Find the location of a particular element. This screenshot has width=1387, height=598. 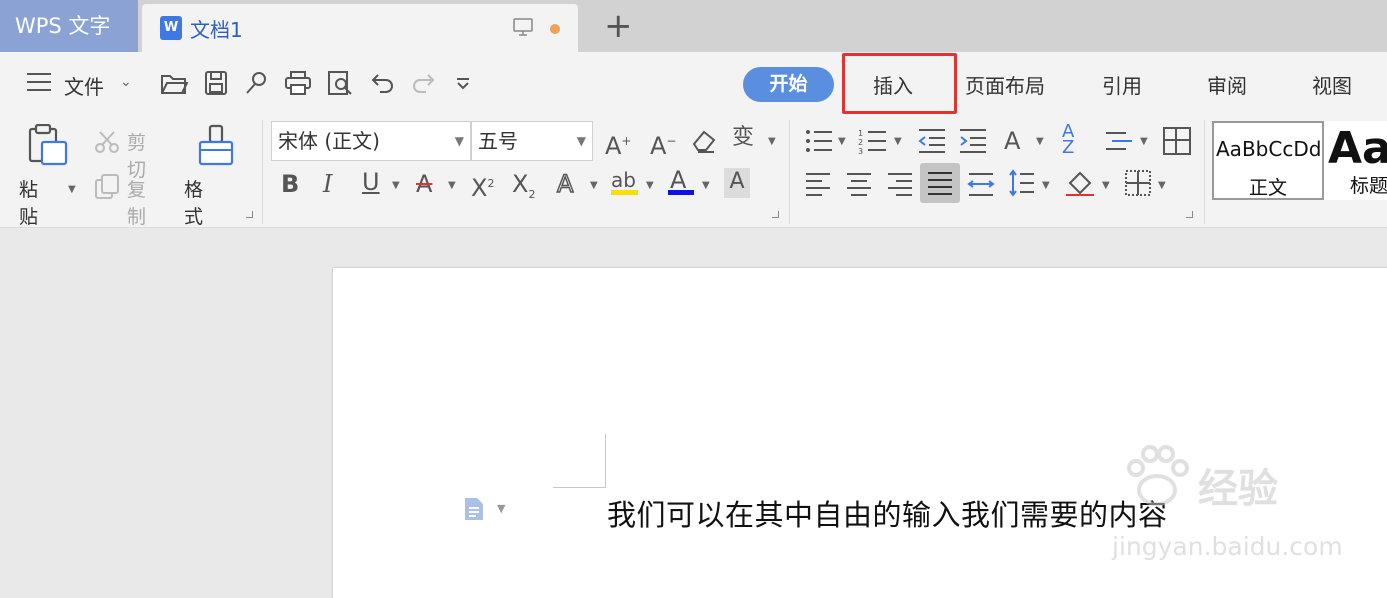

font-name-combo: 宋体 (正文) ▼ is located at coordinates (371, 141).